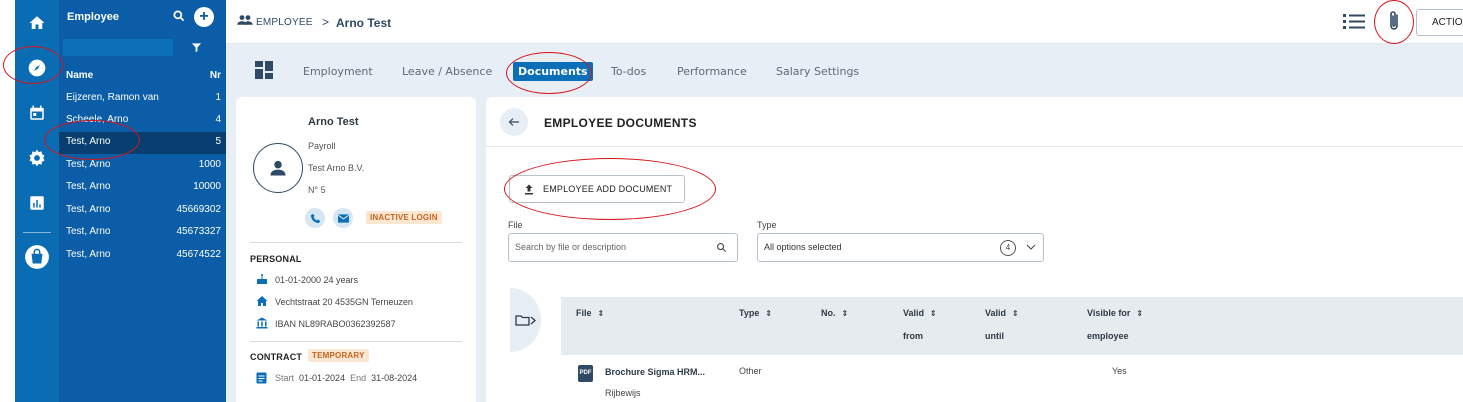 The image size is (1463, 402). Describe the element at coordinates (920, 324) in the screenshot. I see `column-header-valid-from: Valid ⇕ from` at that location.